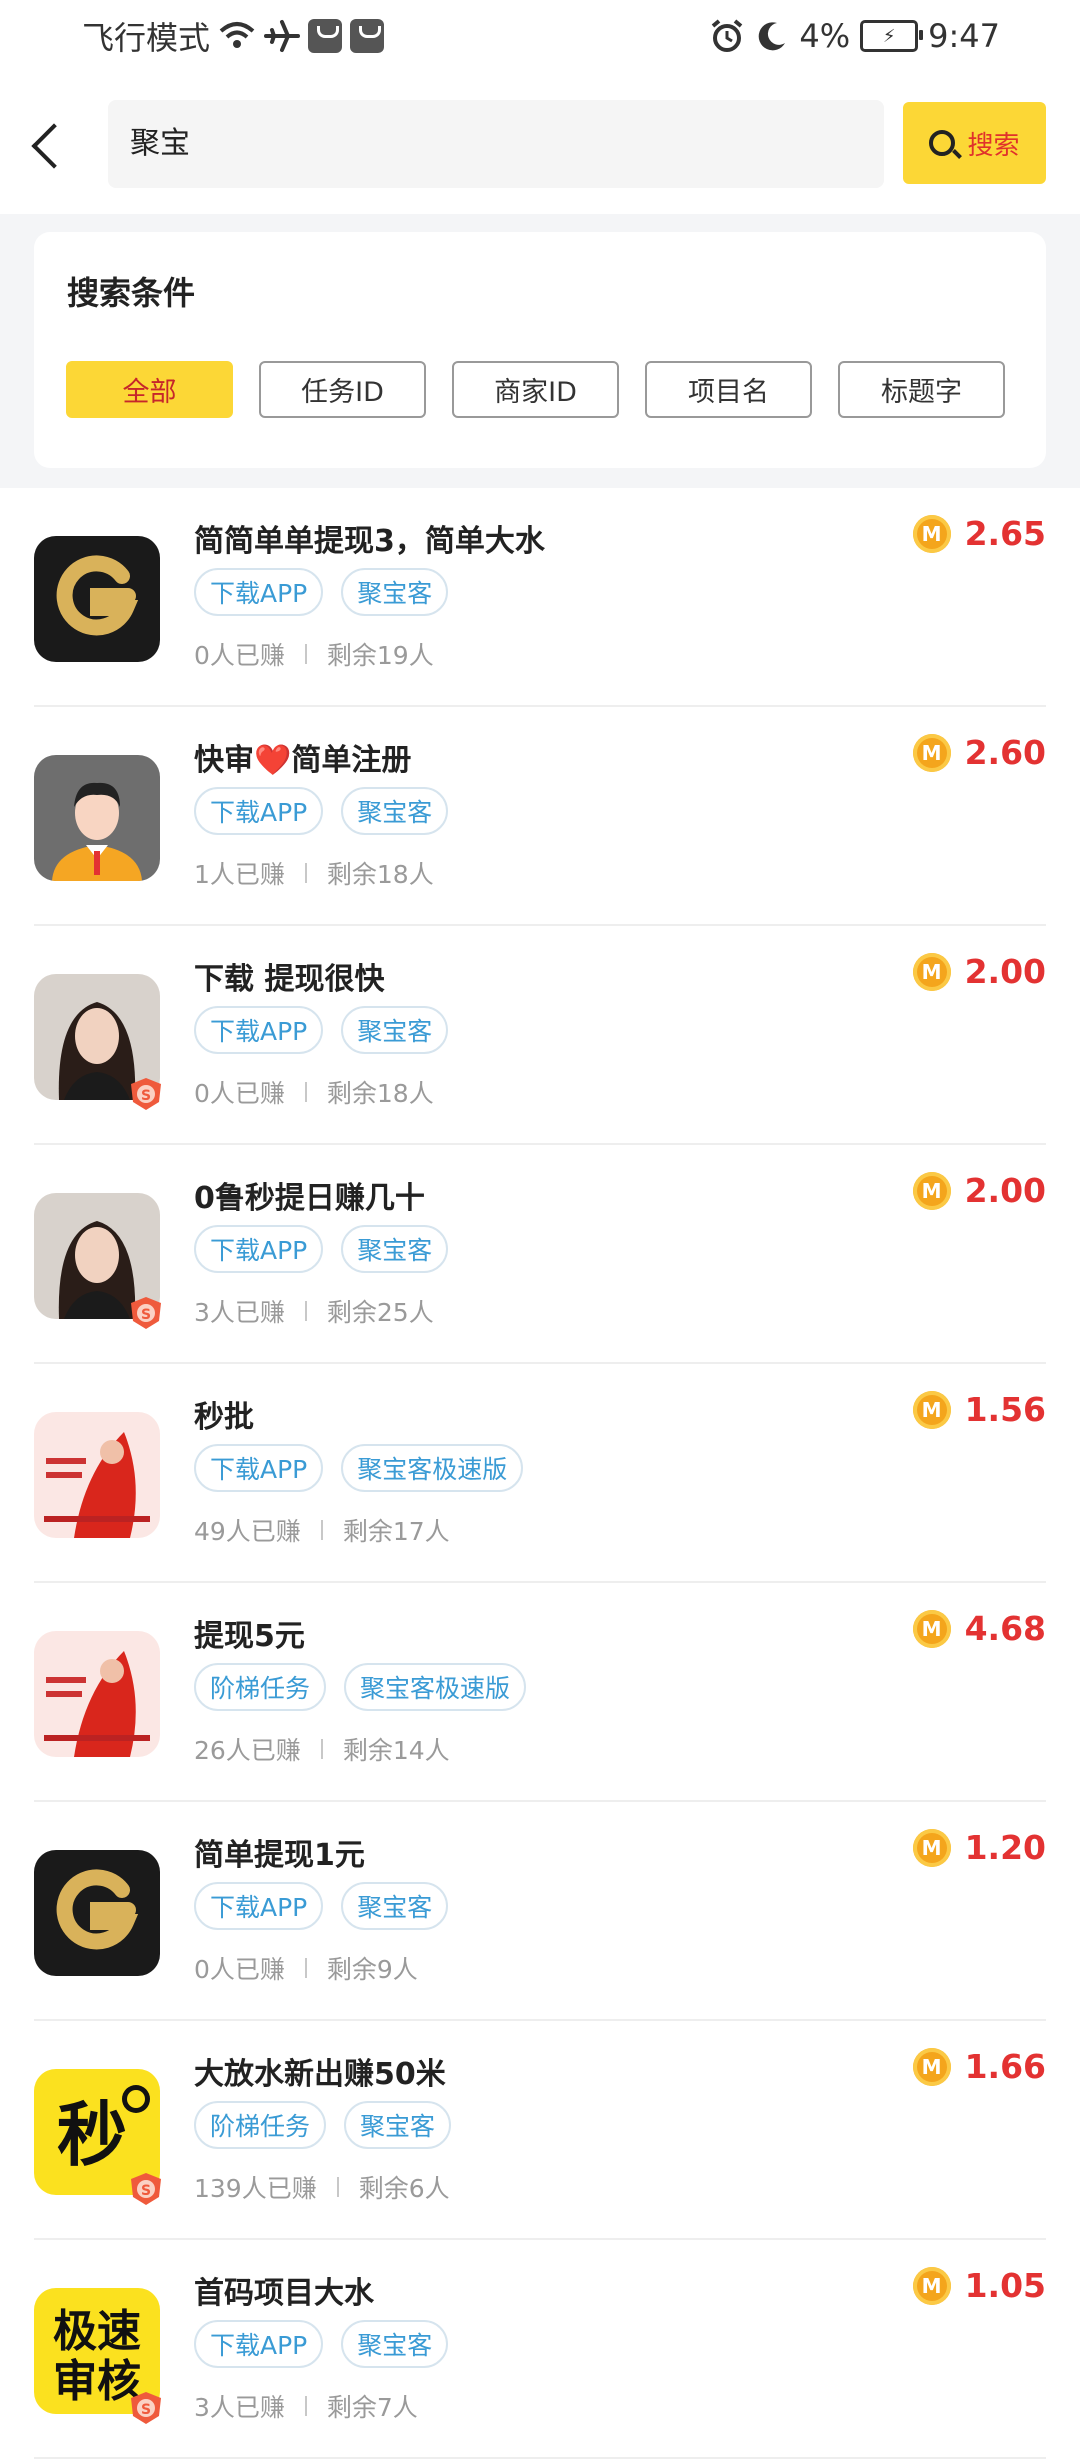  What do you see at coordinates (993, 145) in the screenshot?
I see `search-button-label: 搜索` at bounding box center [993, 145].